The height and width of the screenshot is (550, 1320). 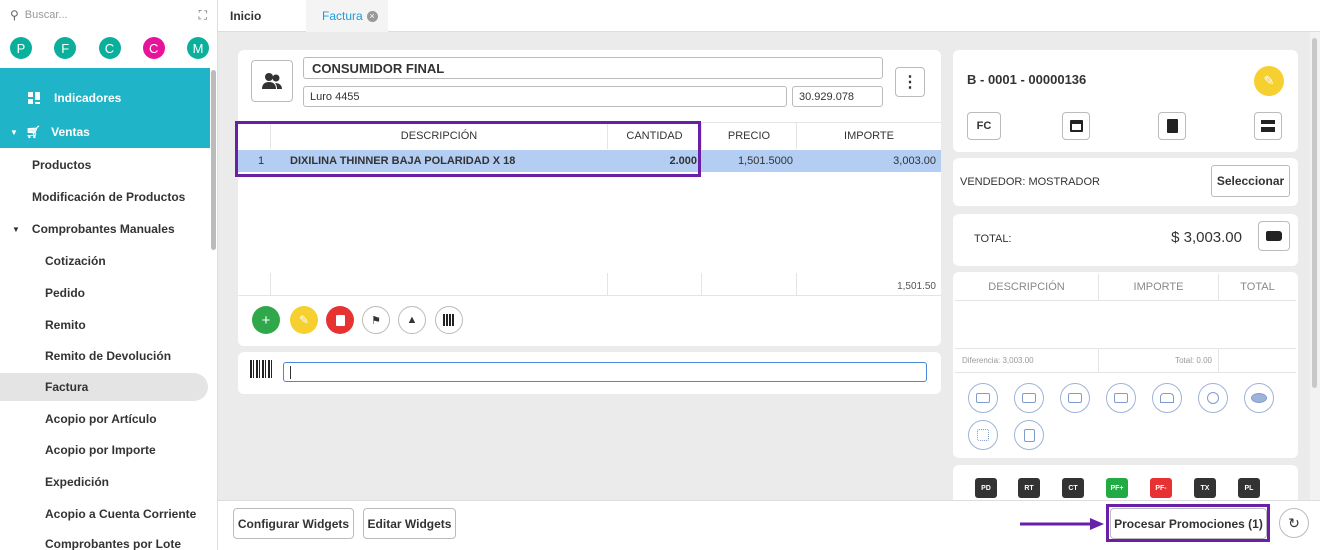 What do you see at coordinates (105, 293) in the screenshot?
I see `sidebar-item-pedido: Pedido` at bounding box center [105, 293].